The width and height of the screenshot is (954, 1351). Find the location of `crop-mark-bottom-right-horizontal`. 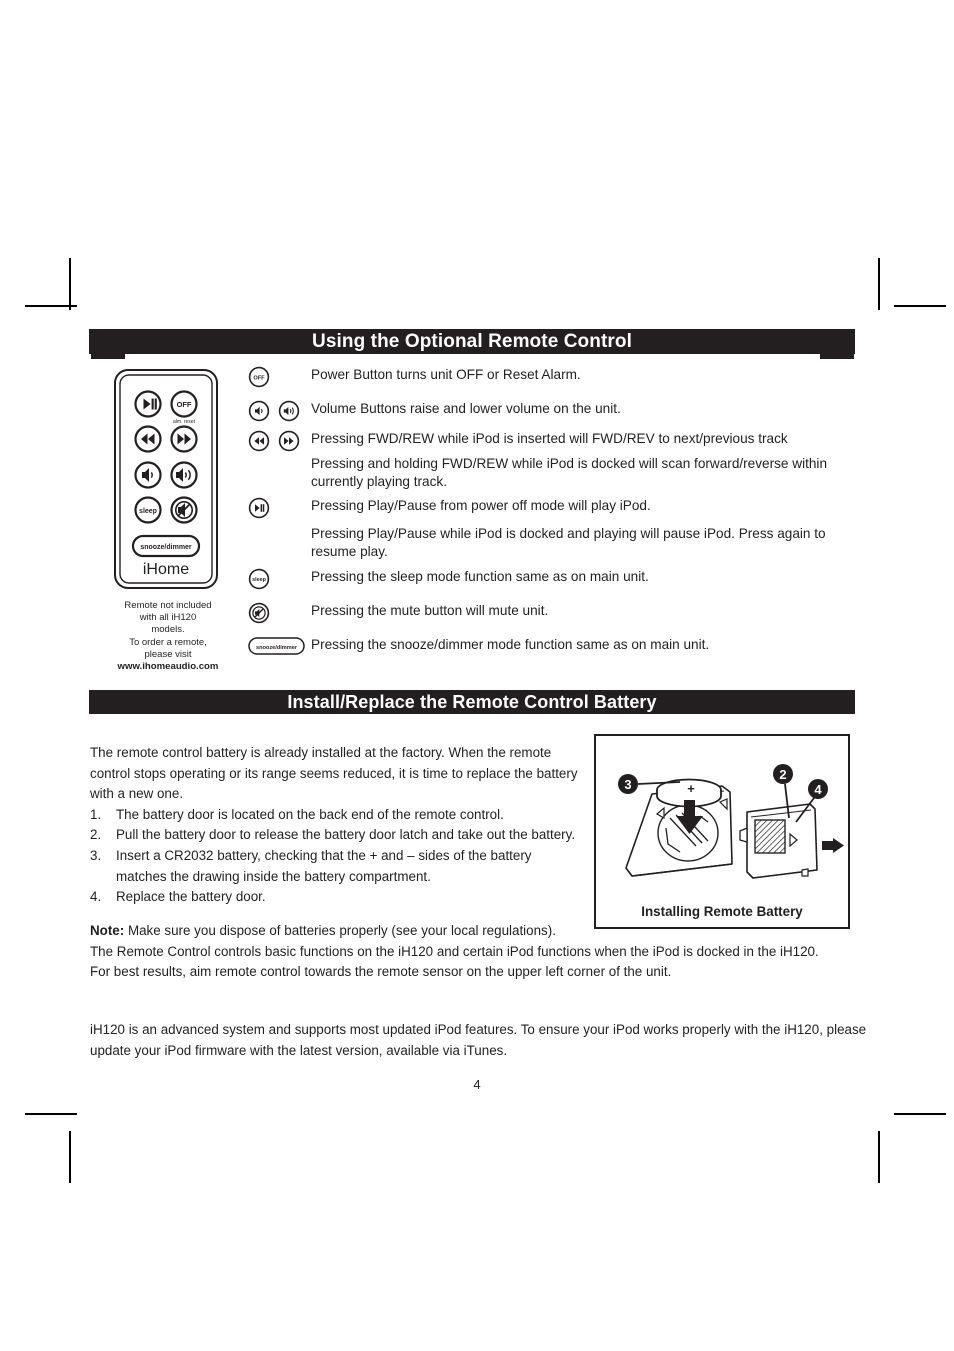

crop-mark-bottom-right-horizontal is located at coordinates (920, 1114).